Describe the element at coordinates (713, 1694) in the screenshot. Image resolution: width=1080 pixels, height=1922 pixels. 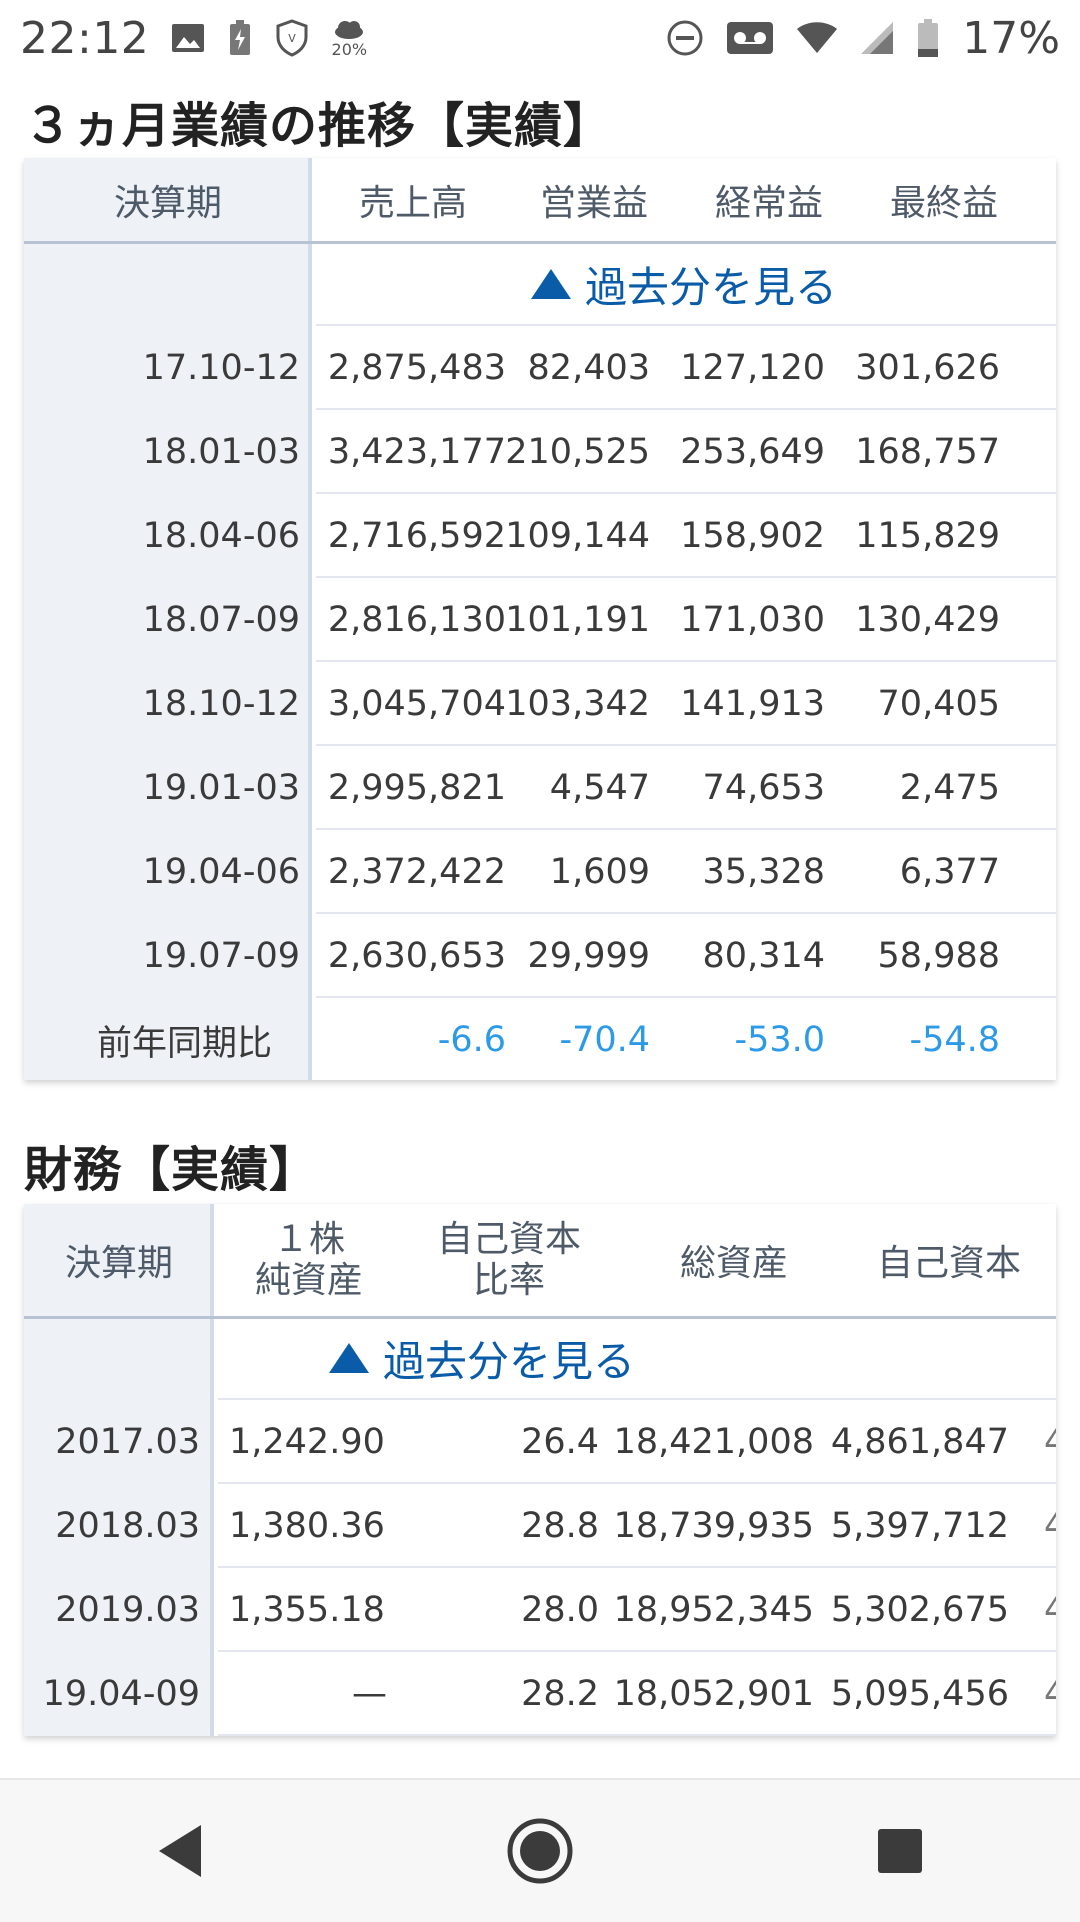
I see `finance-value-cell: 18,052,901` at that location.